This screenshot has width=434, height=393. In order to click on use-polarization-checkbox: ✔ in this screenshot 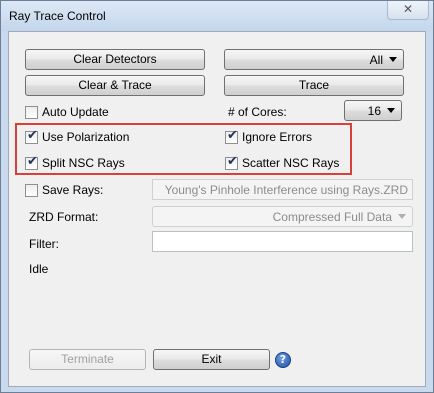, I will do `click(31, 136)`.